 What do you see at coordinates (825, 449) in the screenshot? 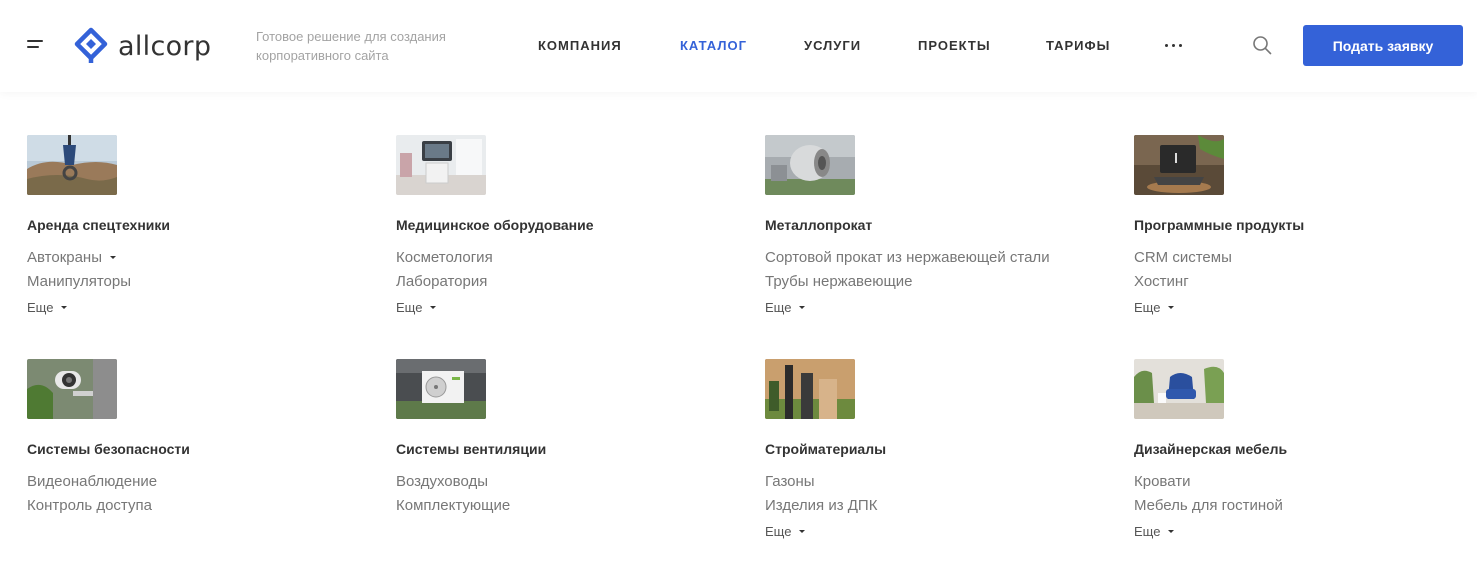
I see `category-title: Стройматериалы` at bounding box center [825, 449].